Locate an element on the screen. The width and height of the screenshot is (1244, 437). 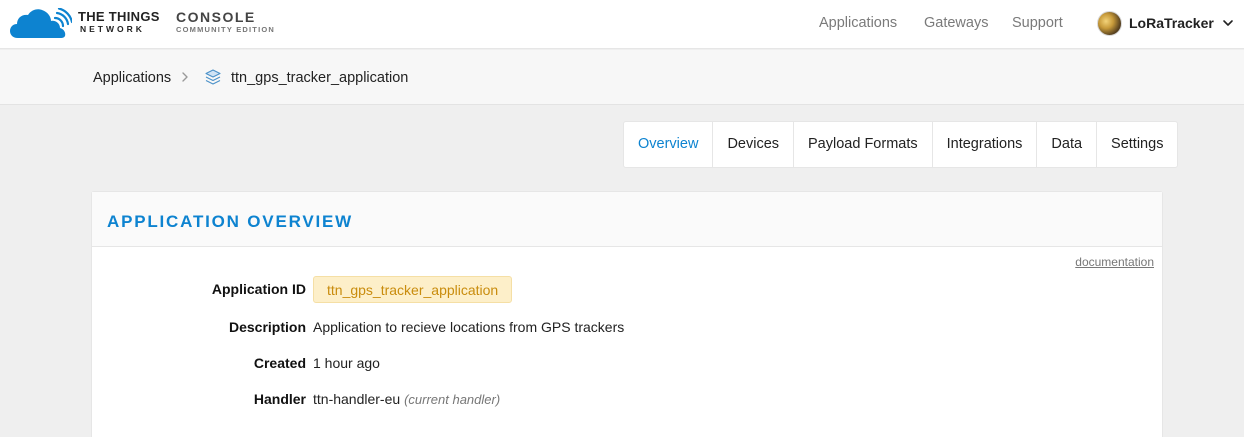
nav-gateways-link: Gateways is located at coordinates (956, 23).